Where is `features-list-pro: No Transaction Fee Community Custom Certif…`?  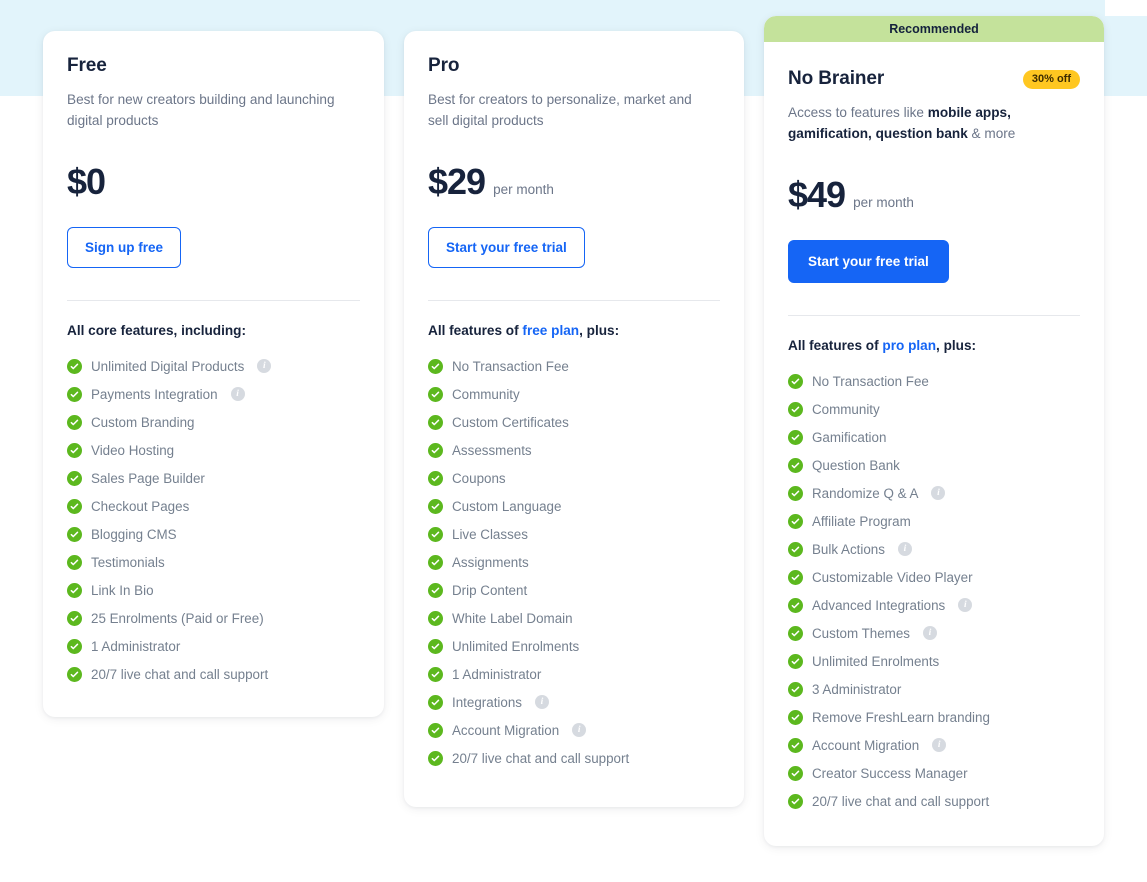 features-list-pro: No Transaction Fee Community Custom Certif… is located at coordinates (574, 562).